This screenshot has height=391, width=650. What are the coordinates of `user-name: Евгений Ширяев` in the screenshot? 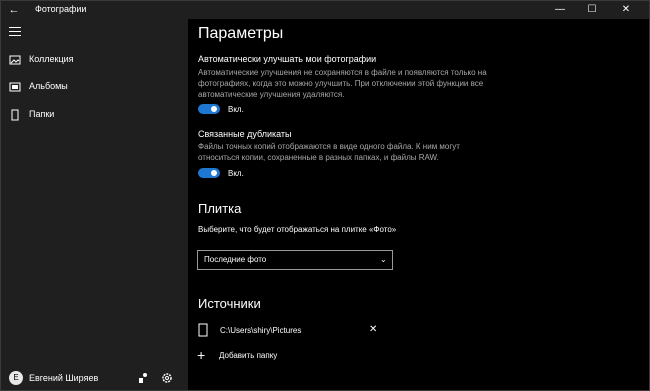 It's located at (64, 378).